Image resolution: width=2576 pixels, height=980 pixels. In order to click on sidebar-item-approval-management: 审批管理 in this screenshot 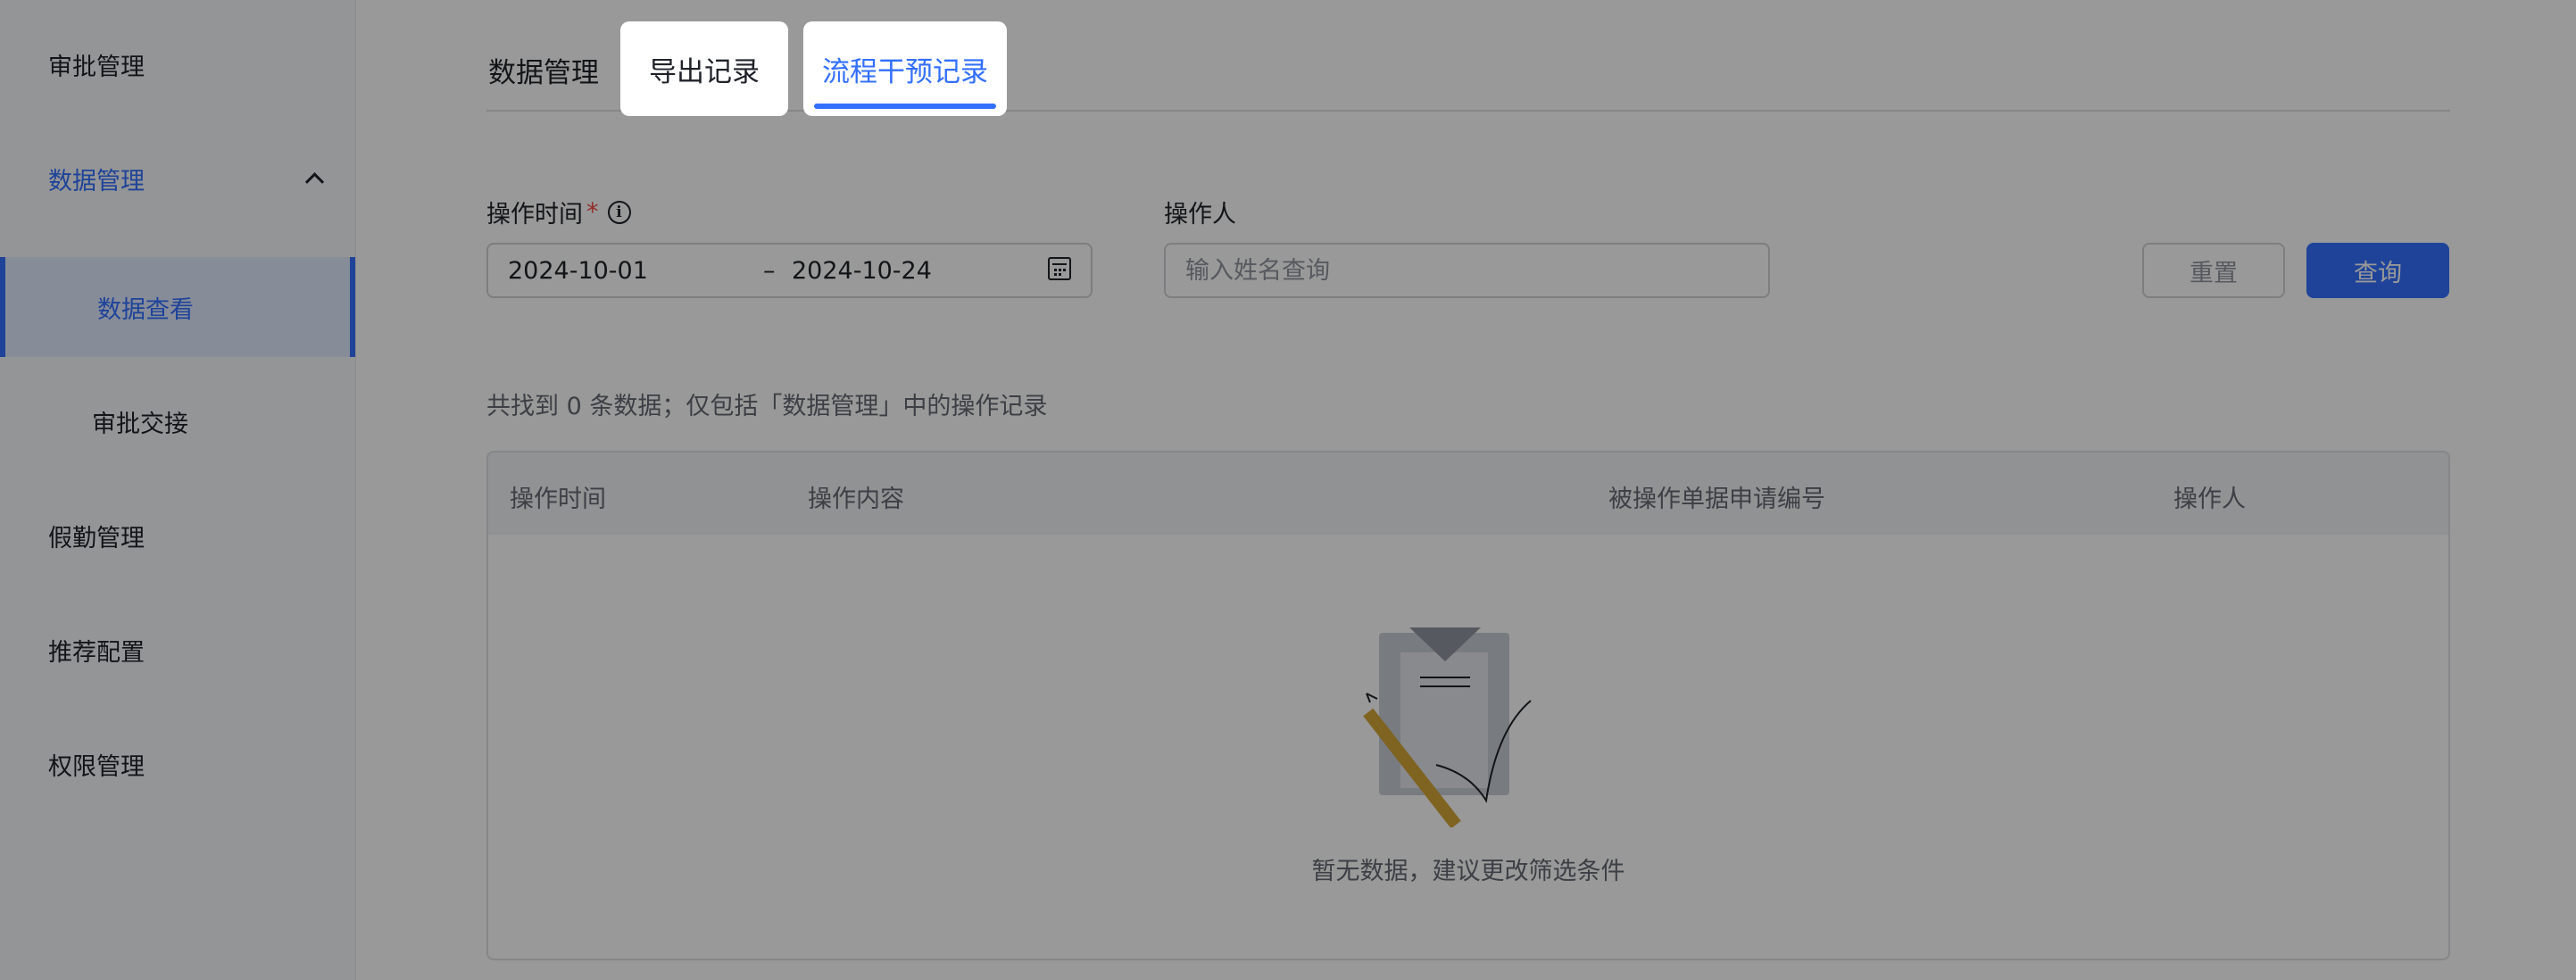, I will do `click(178, 64)`.